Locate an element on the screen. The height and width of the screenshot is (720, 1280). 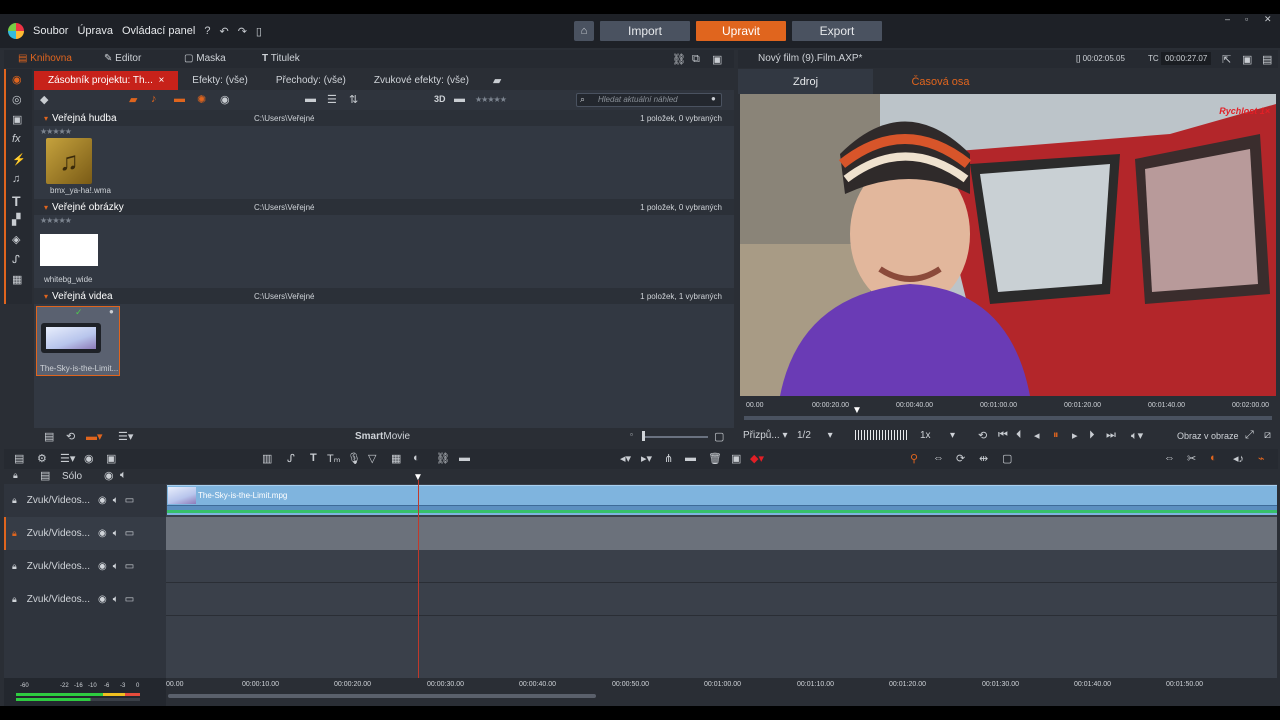
tab-editor: ✎ Editor is located at coordinates (122, 58).